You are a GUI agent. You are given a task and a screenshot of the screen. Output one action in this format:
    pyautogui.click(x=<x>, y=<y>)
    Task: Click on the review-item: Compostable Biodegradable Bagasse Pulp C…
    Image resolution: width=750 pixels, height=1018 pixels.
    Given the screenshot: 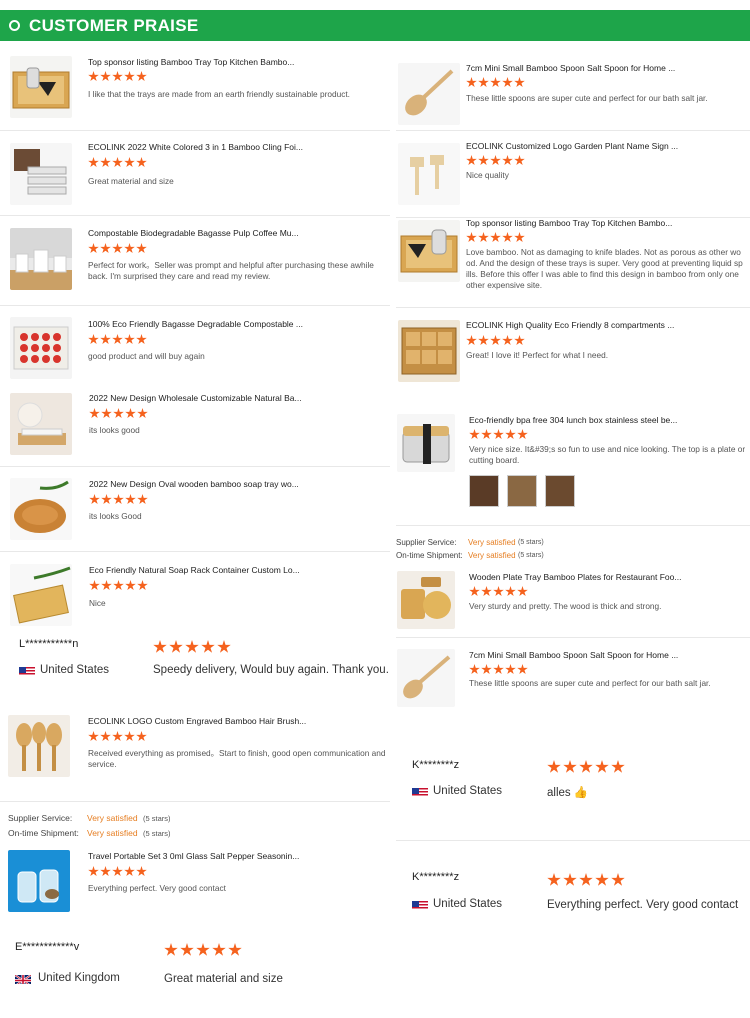 What is the action you would take?
    pyautogui.click(x=195, y=261)
    